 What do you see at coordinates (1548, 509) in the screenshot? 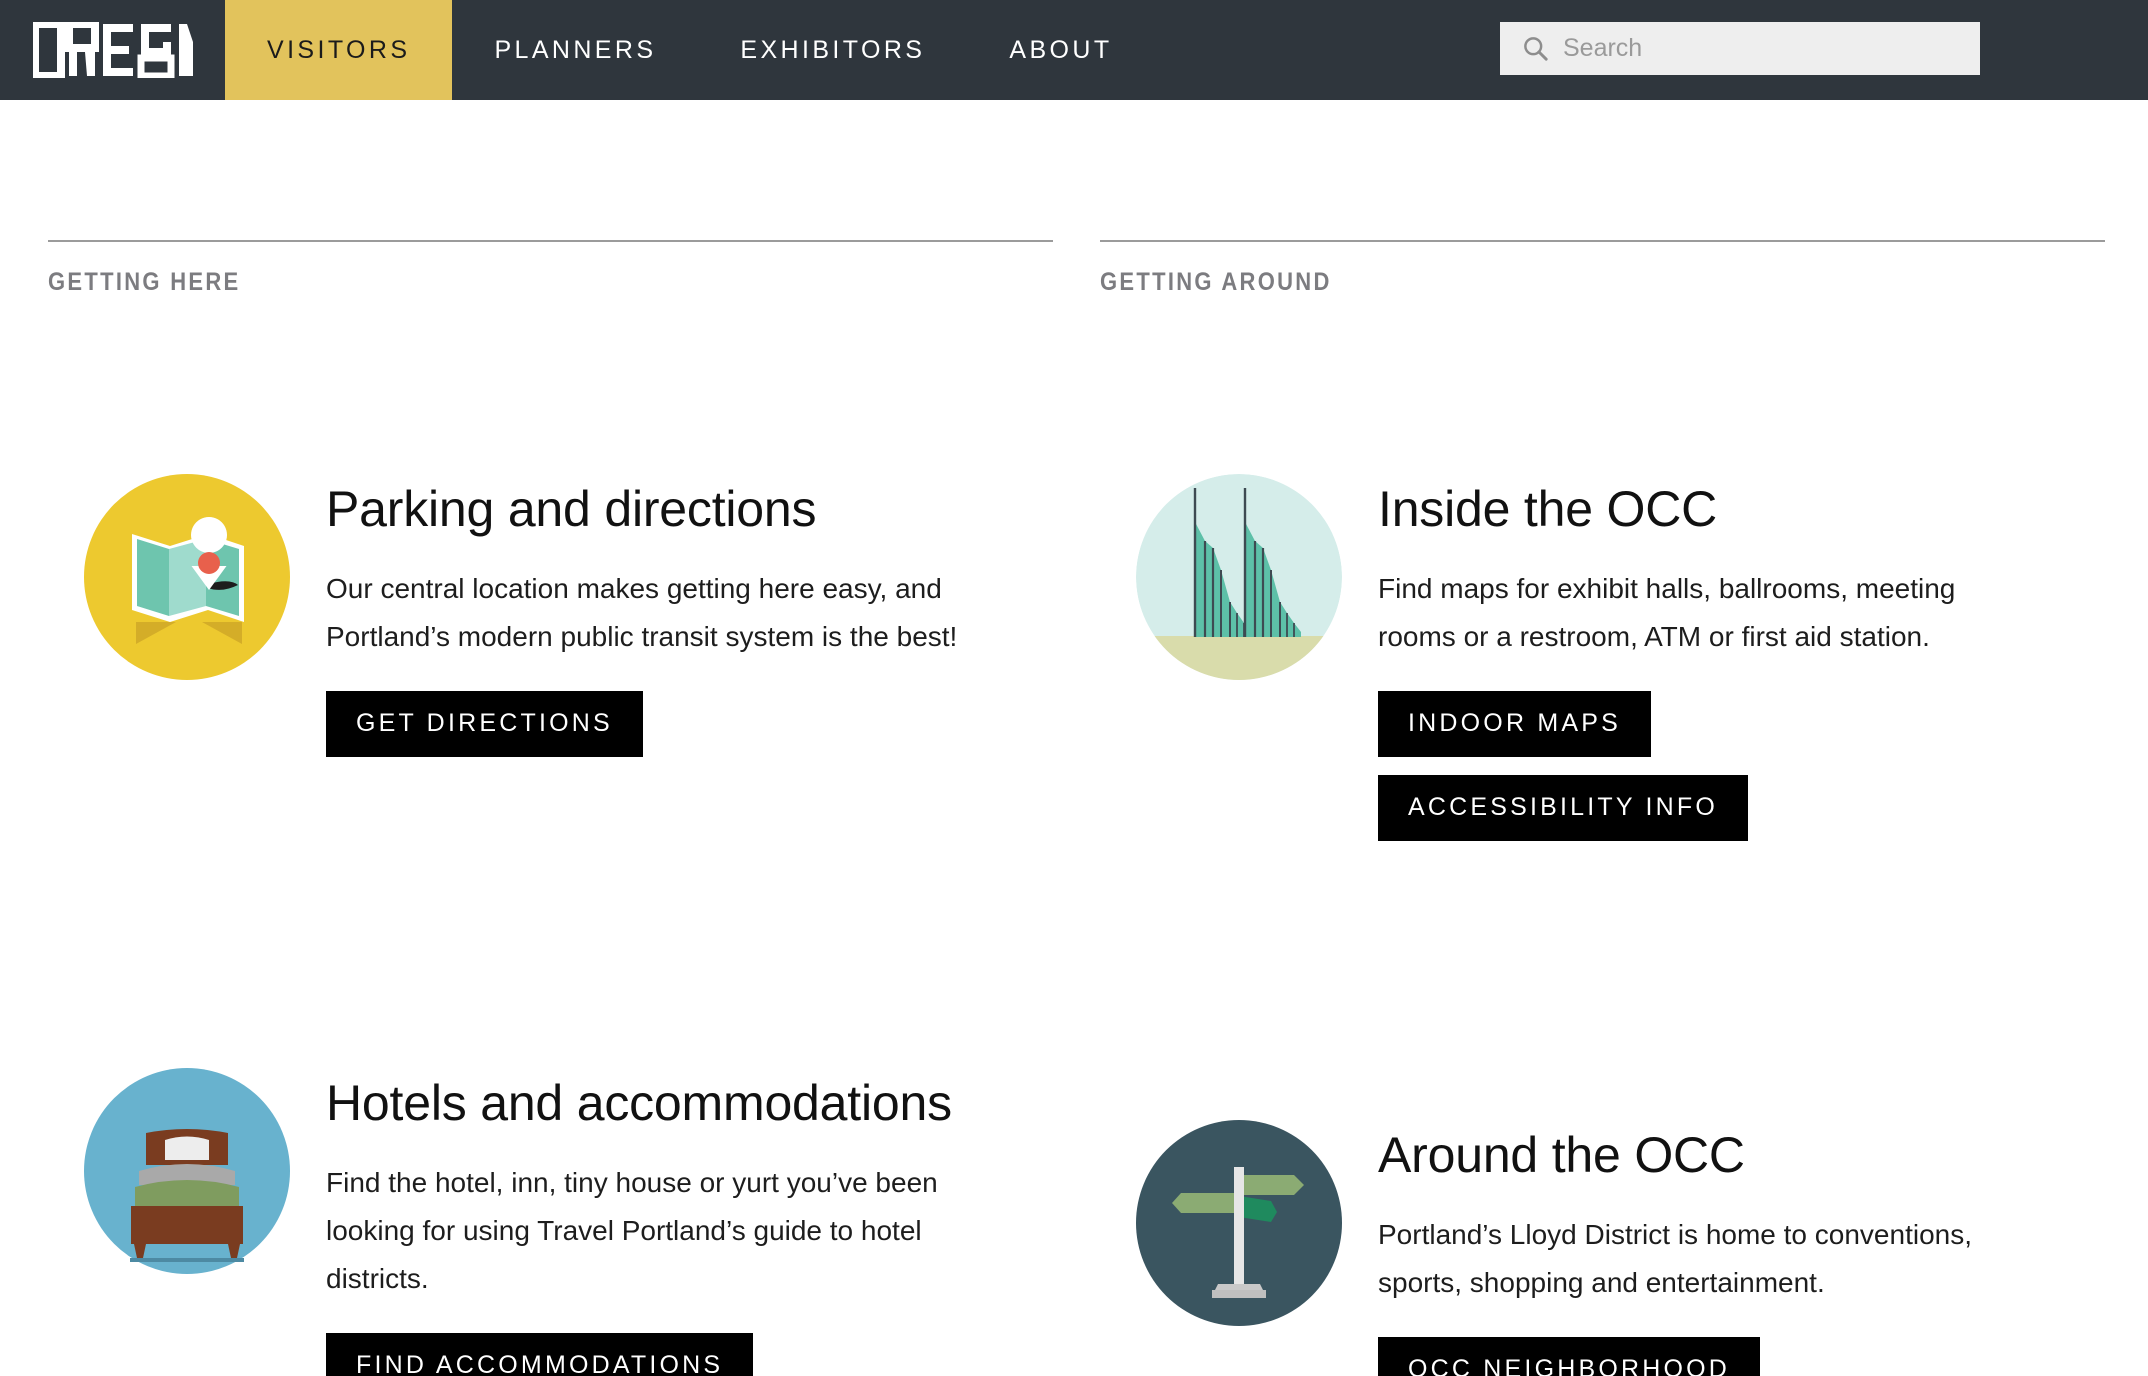
I see `card-title: Inside the OCC` at bounding box center [1548, 509].